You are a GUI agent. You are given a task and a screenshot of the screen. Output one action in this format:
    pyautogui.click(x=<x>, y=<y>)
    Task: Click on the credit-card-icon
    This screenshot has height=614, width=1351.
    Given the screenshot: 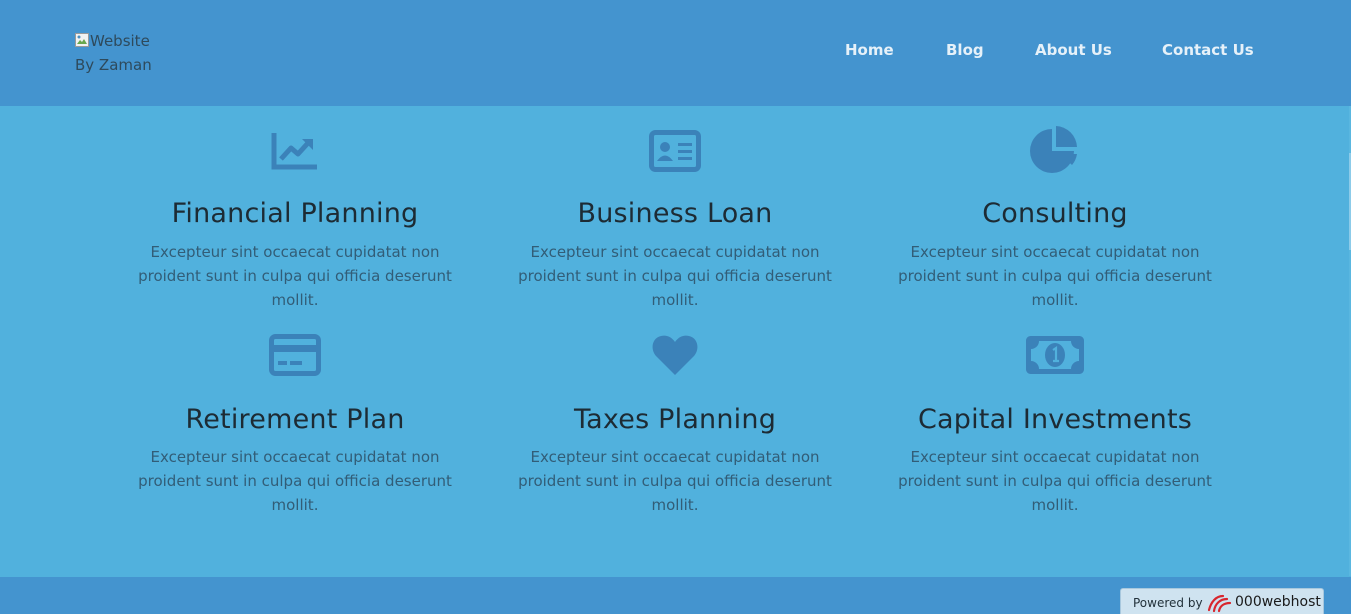 What is the action you would take?
    pyautogui.click(x=295, y=355)
    